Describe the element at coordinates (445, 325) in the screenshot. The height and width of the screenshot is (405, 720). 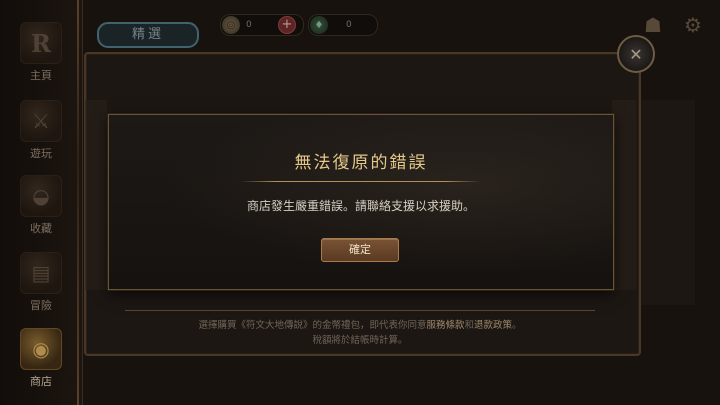
I see `terms-of-service-link: 服務條款` at that location.